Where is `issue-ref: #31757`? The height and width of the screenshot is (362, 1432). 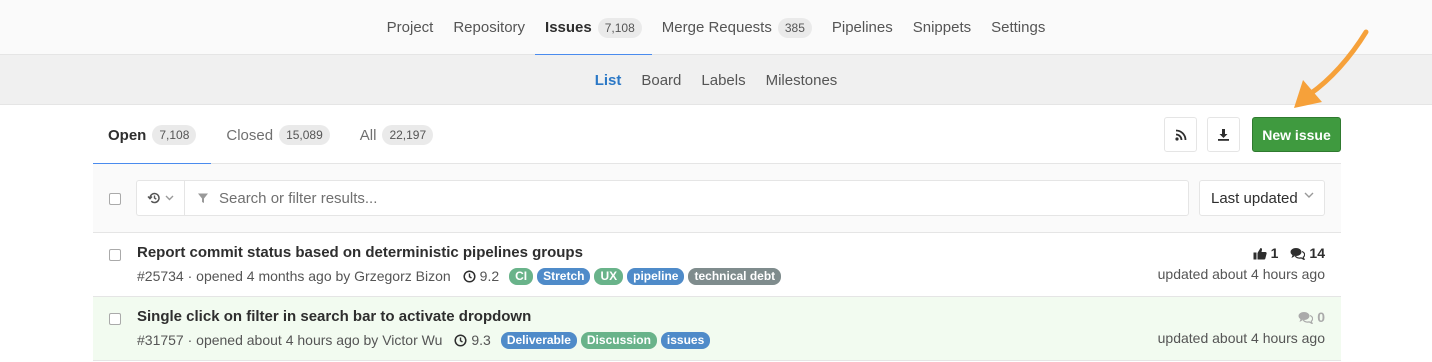
issue-ref: #31757 is located at coordinates (160, 340).